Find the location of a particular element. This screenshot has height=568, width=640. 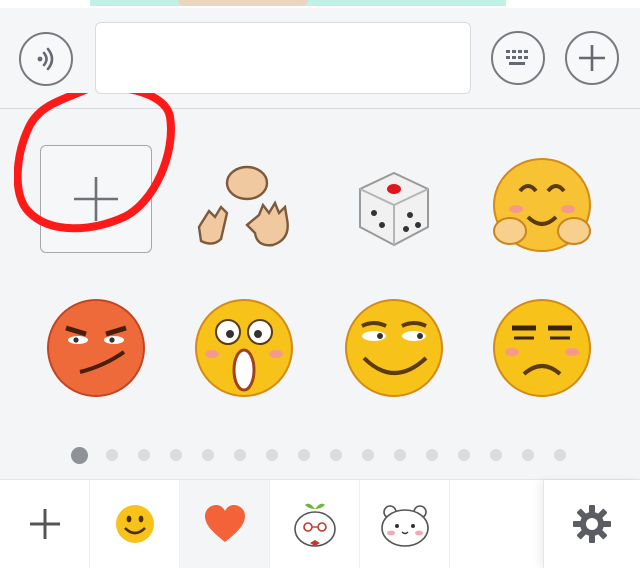

more-functions-button is located at coordinates (592, 58).